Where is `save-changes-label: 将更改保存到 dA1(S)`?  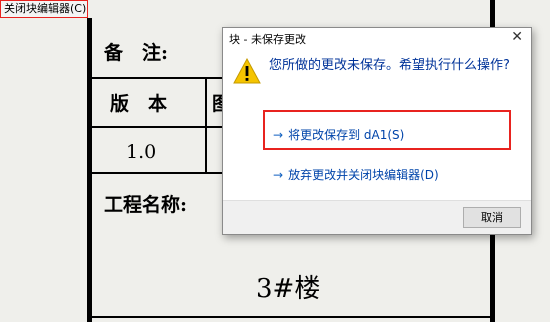
save-changes-label: 将更改保存到 dA1(S) is located at coordinates (346, 135).